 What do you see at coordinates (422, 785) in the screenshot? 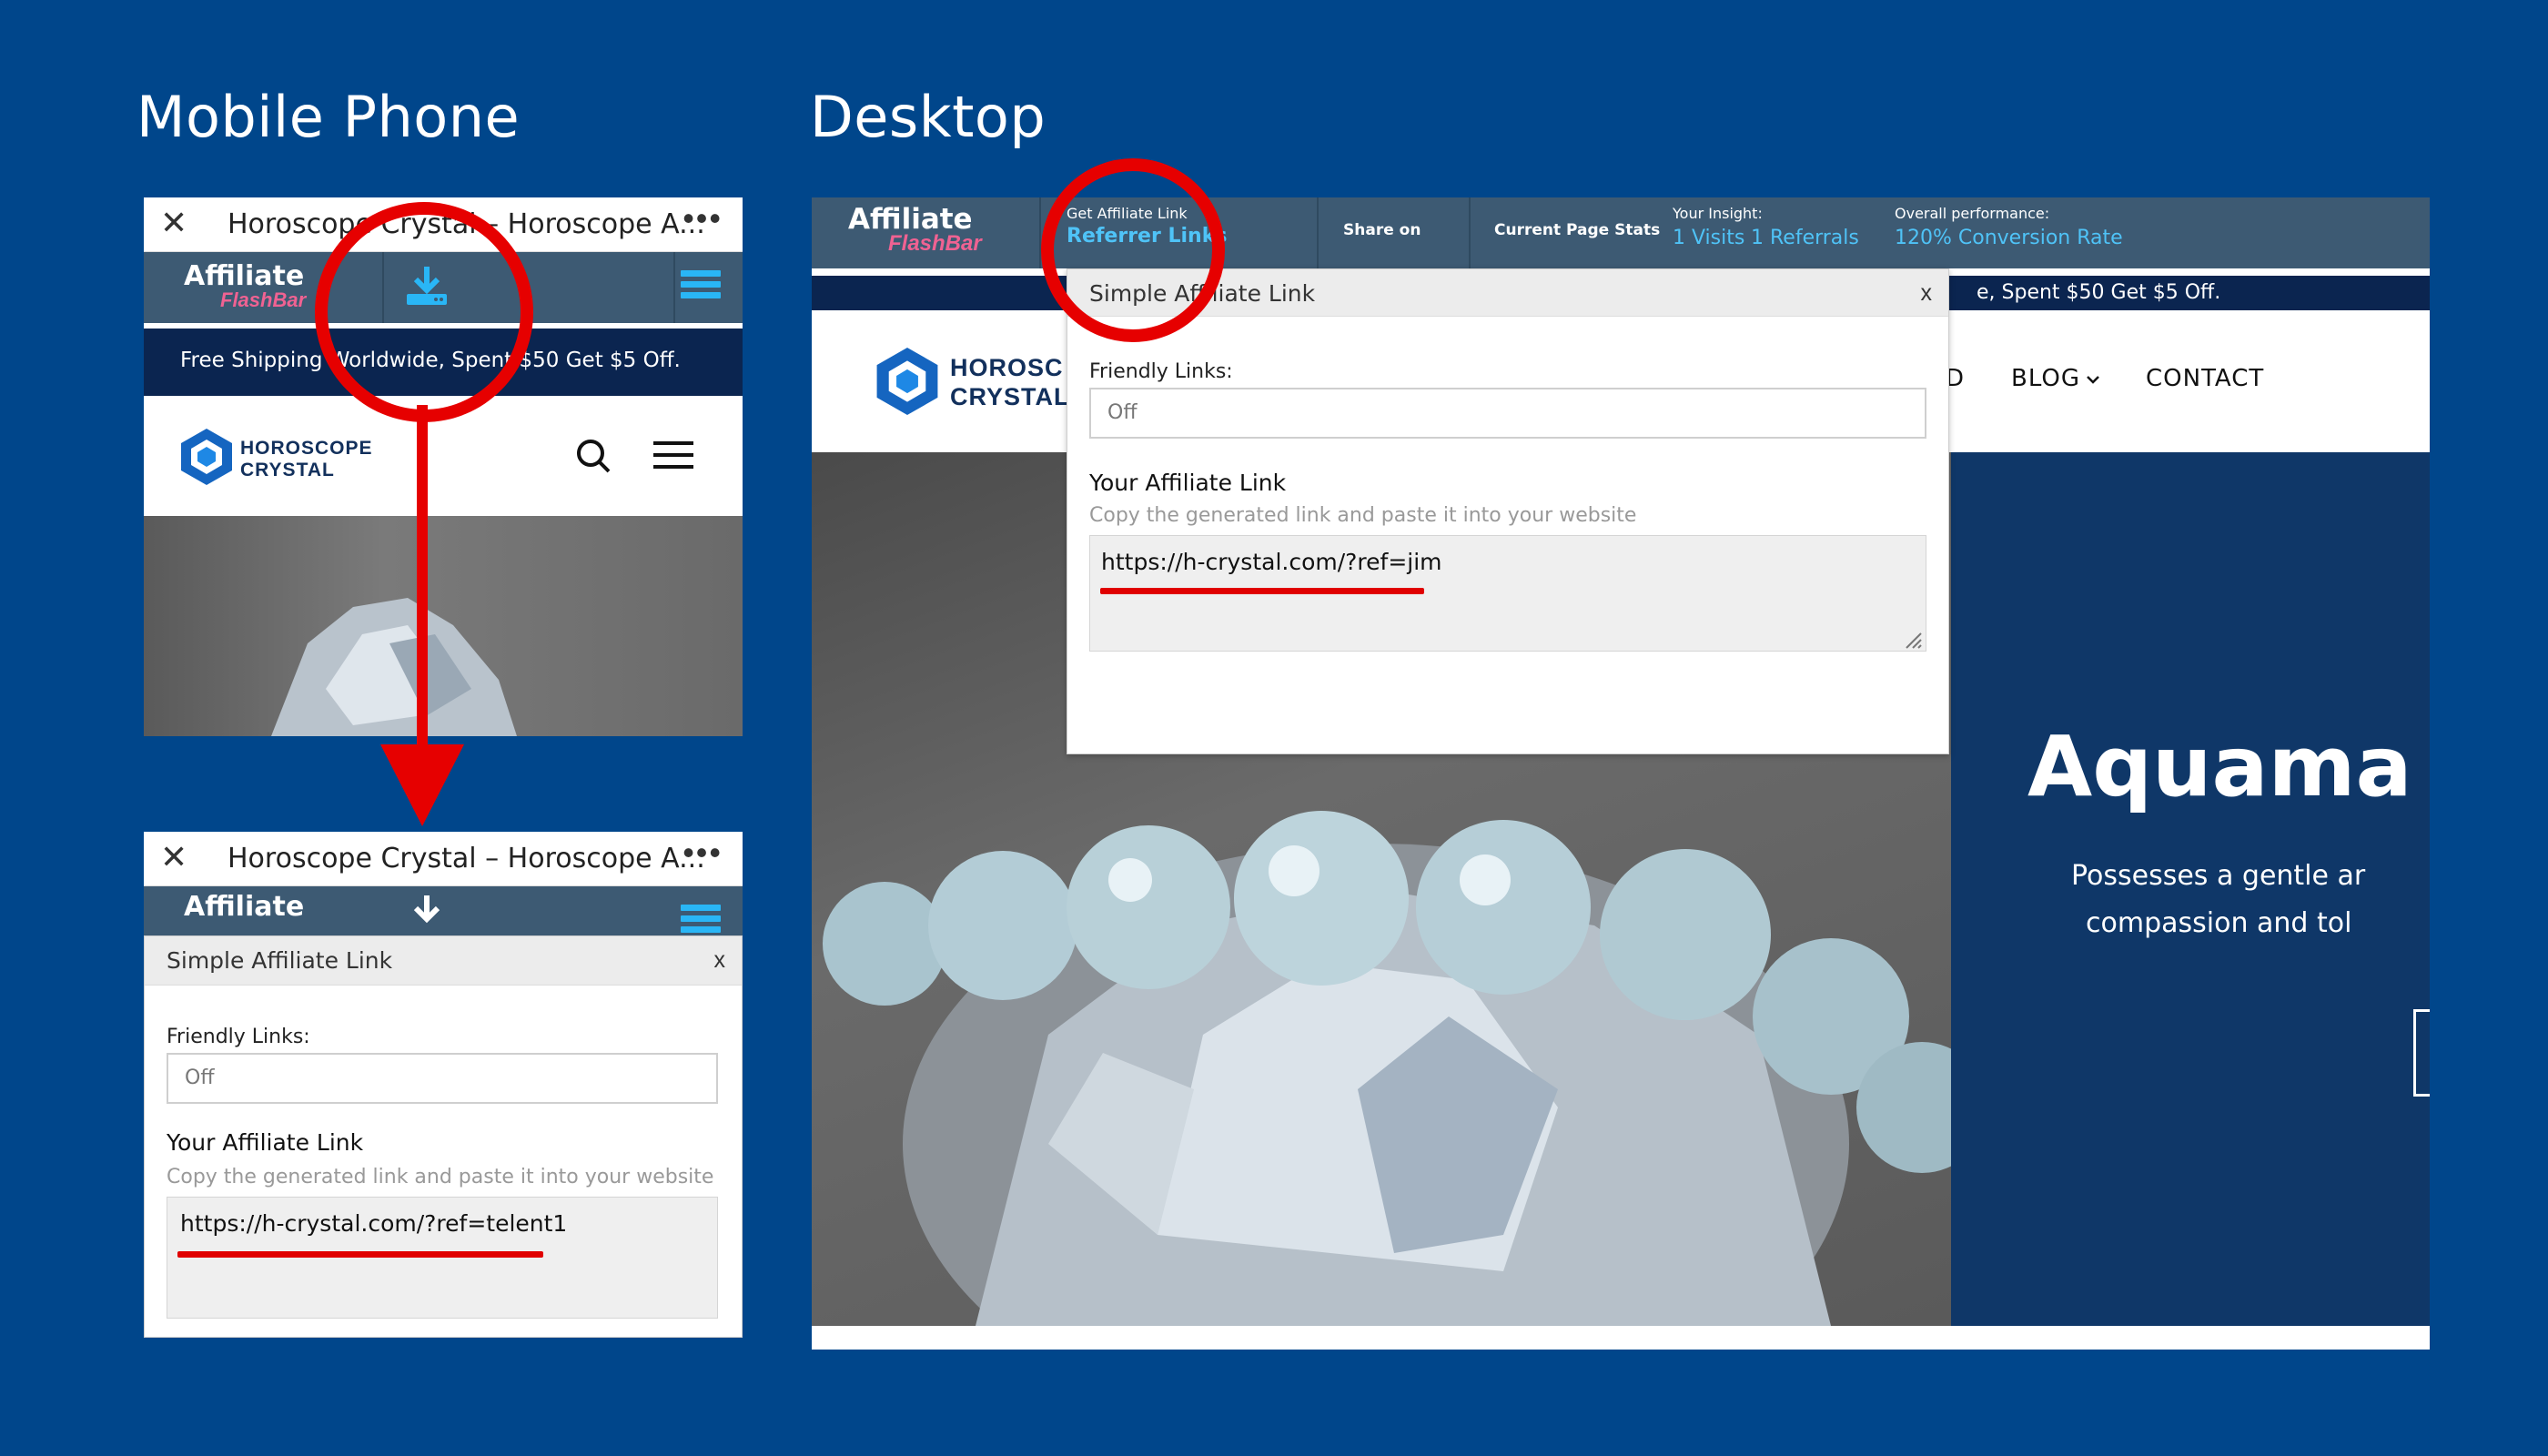
I see `arrow-down-icon` at bounding box center [422, 785].